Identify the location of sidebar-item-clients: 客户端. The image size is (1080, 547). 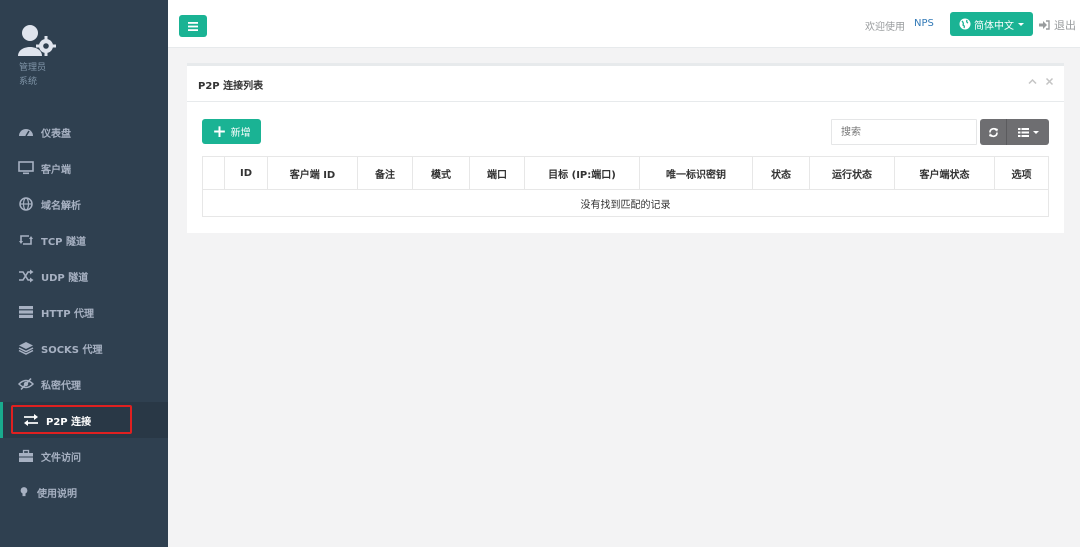
(84, 168).